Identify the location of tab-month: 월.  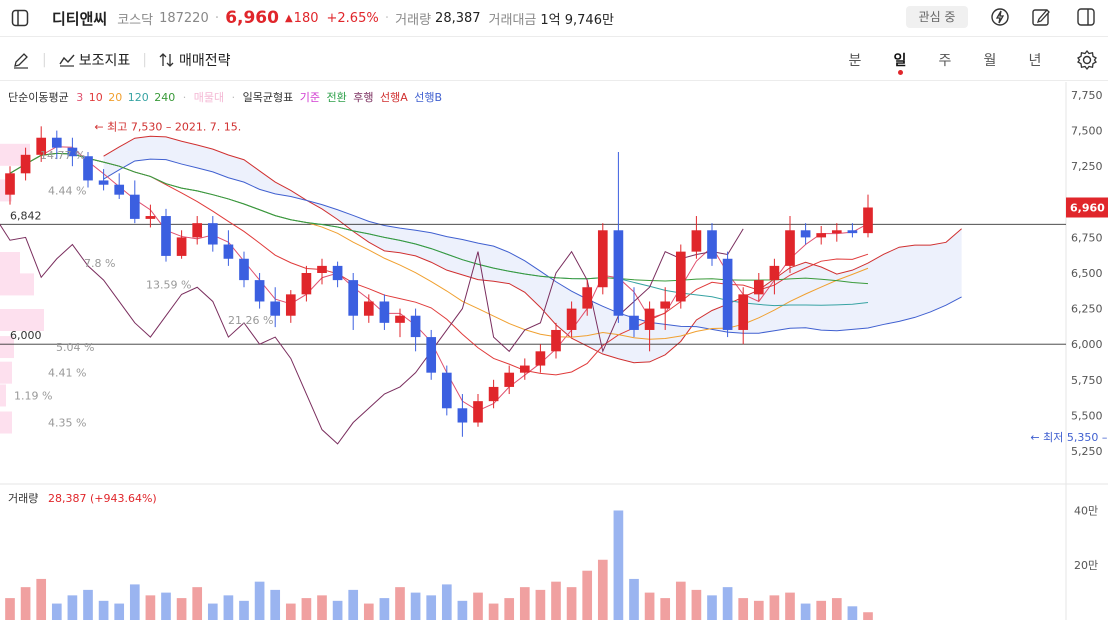
(990, 60).